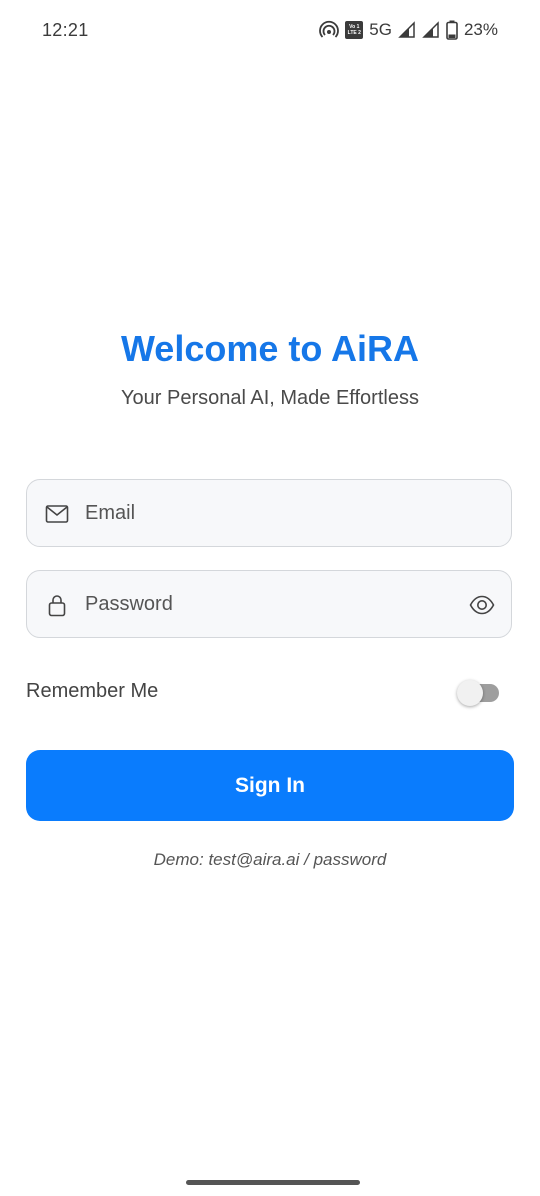  Describe the element at coordinates (92, 691) in the screenshot. I see `remember-me-label: Remember Me` at that location.